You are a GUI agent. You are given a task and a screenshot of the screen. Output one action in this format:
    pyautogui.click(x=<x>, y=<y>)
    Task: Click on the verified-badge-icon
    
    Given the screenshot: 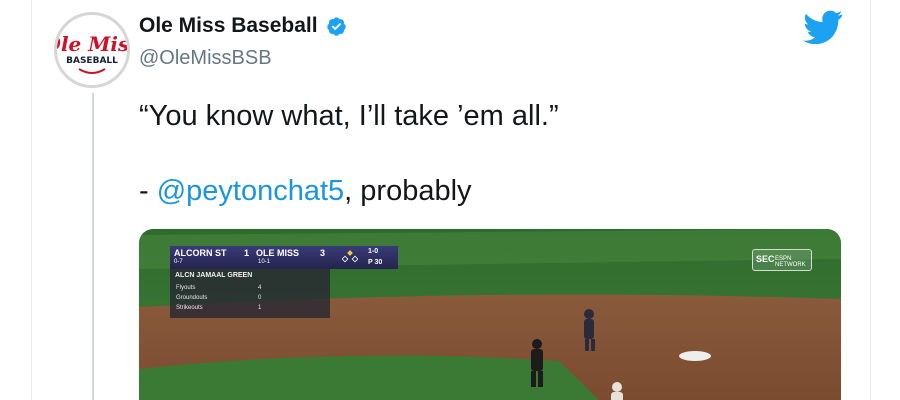 What is the action you would take?
    pyautogui.click(x=336, y=26)
    